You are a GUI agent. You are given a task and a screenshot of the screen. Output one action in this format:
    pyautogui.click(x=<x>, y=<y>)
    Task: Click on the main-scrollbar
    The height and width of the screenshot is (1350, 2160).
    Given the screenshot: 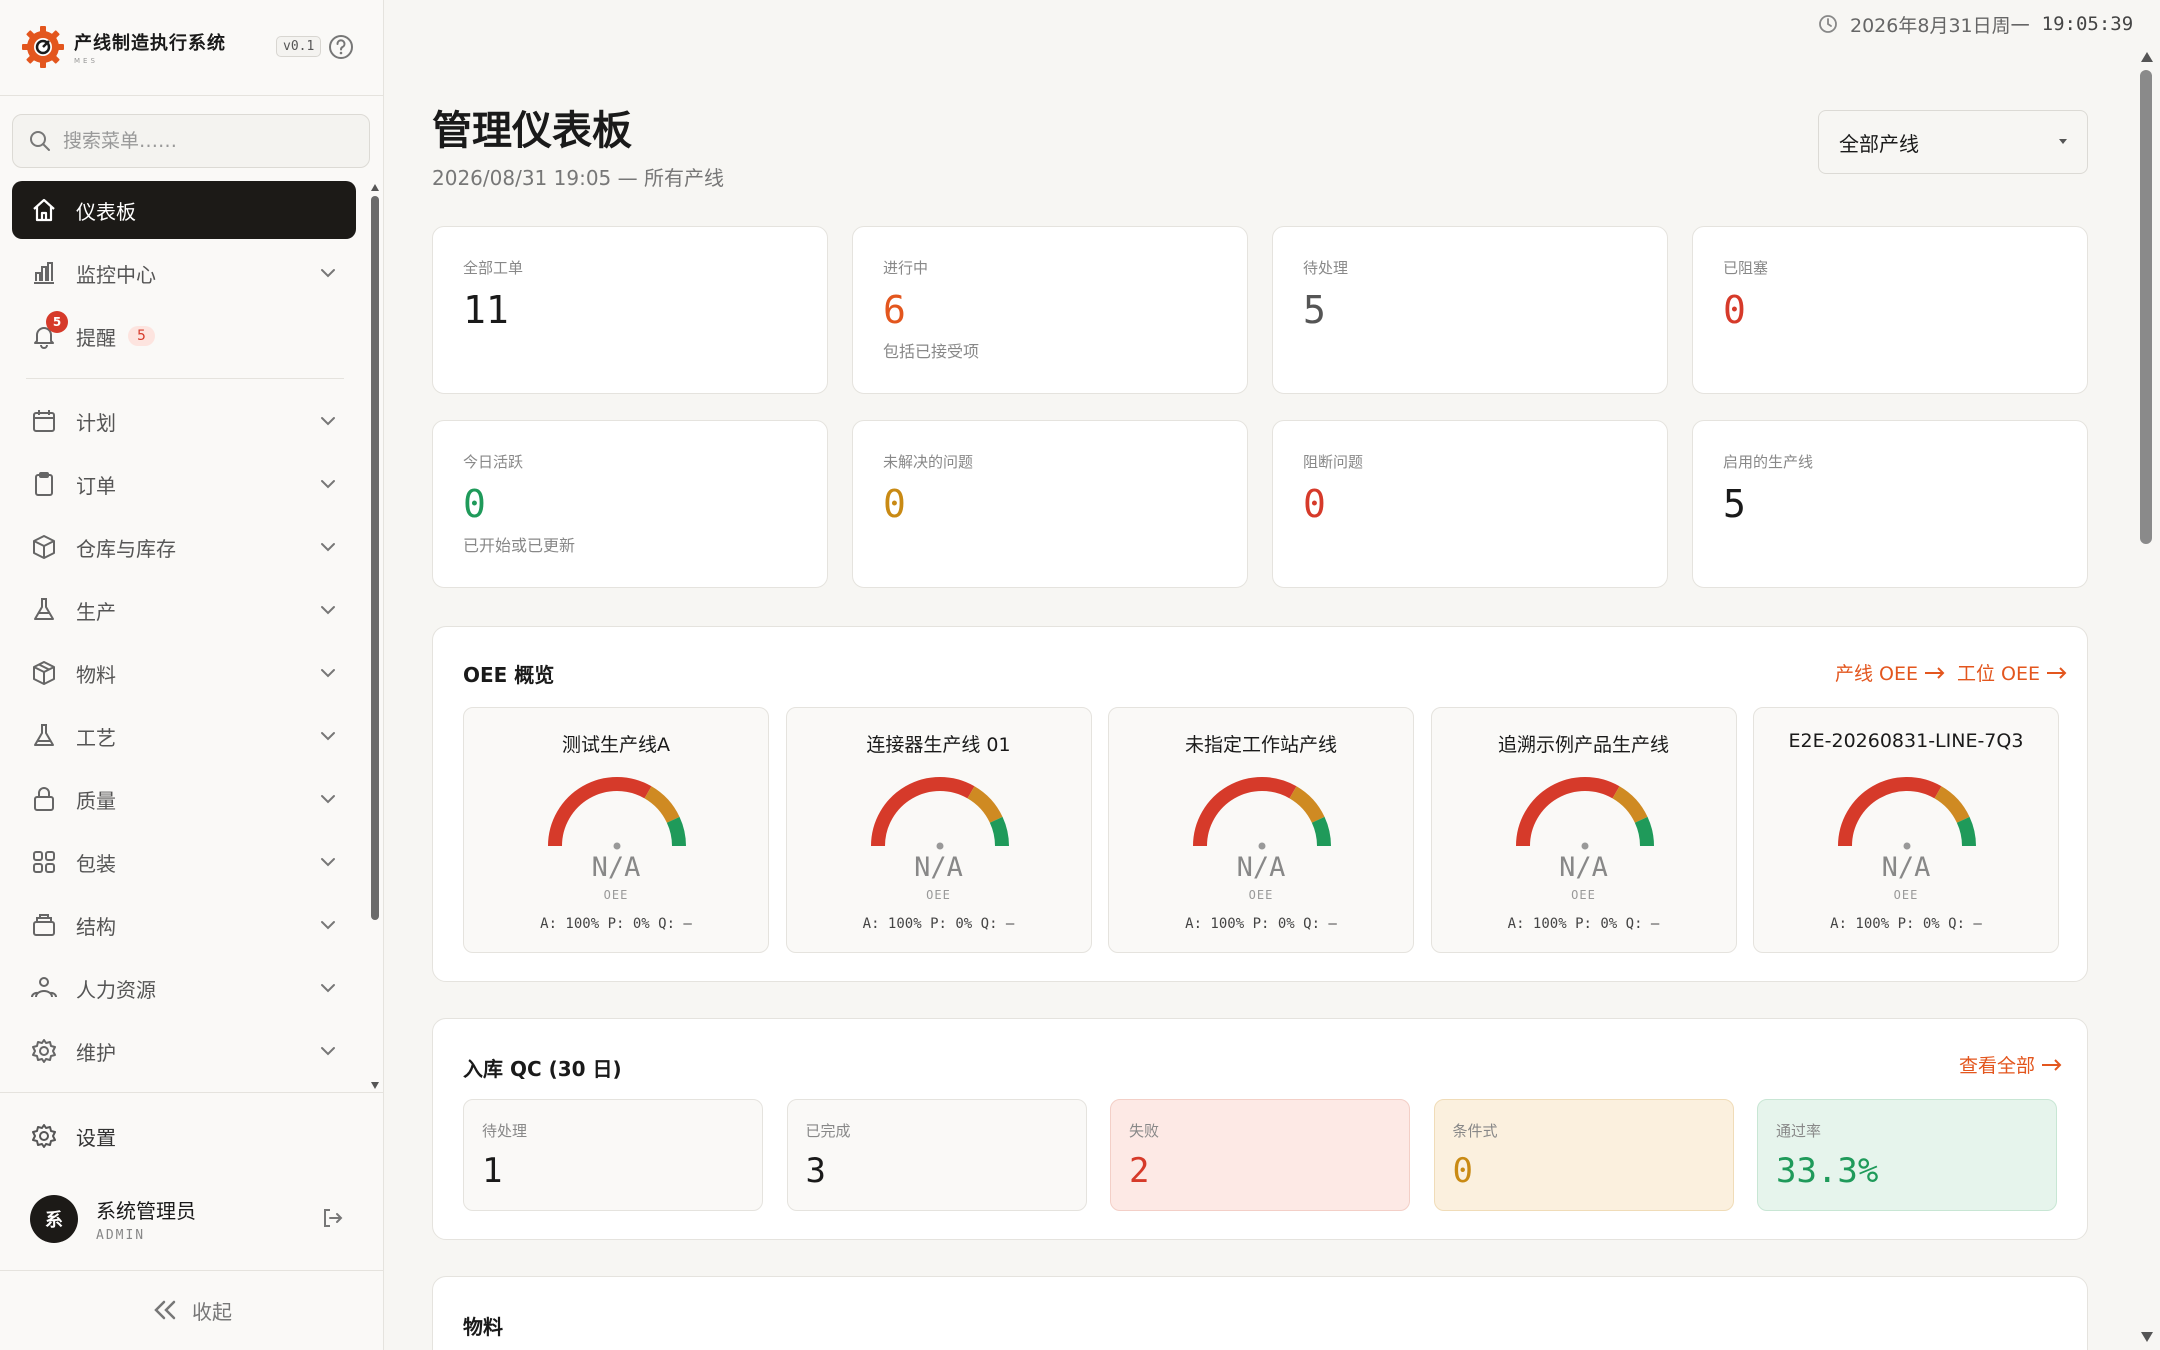 What is the action you would take?
    pyautogui.click(x=2146, y=307)
    